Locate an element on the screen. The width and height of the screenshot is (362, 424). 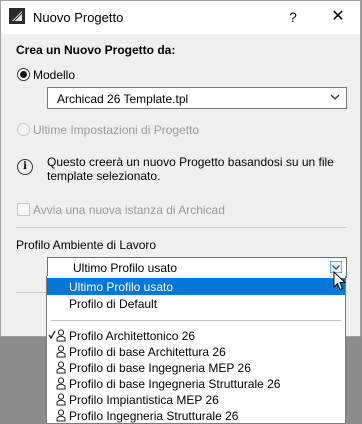
title-bar: Nuovo Progetto ? ✕ is located at coordinates (180, 17).